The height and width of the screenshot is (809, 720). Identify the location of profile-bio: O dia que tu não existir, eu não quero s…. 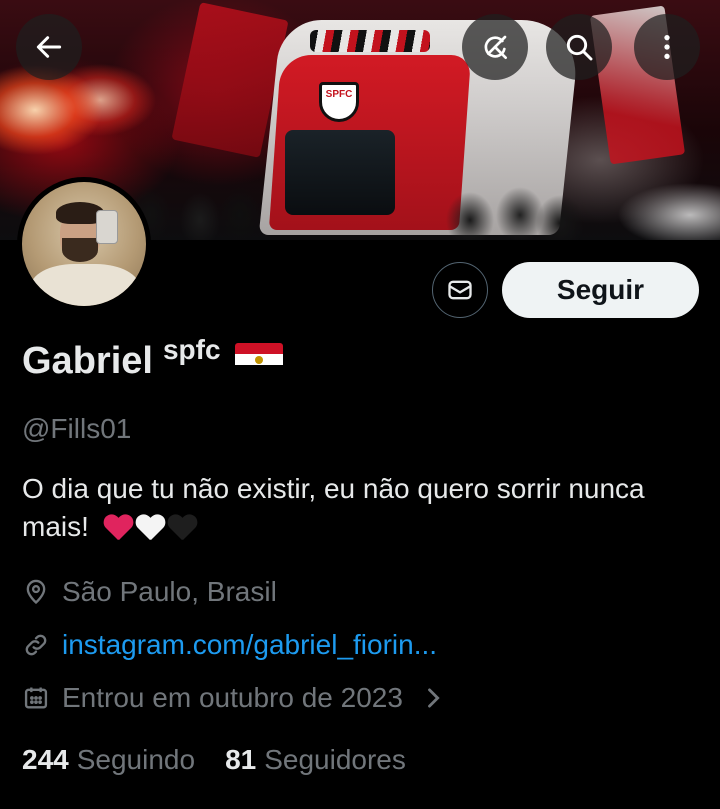
(362, 508).